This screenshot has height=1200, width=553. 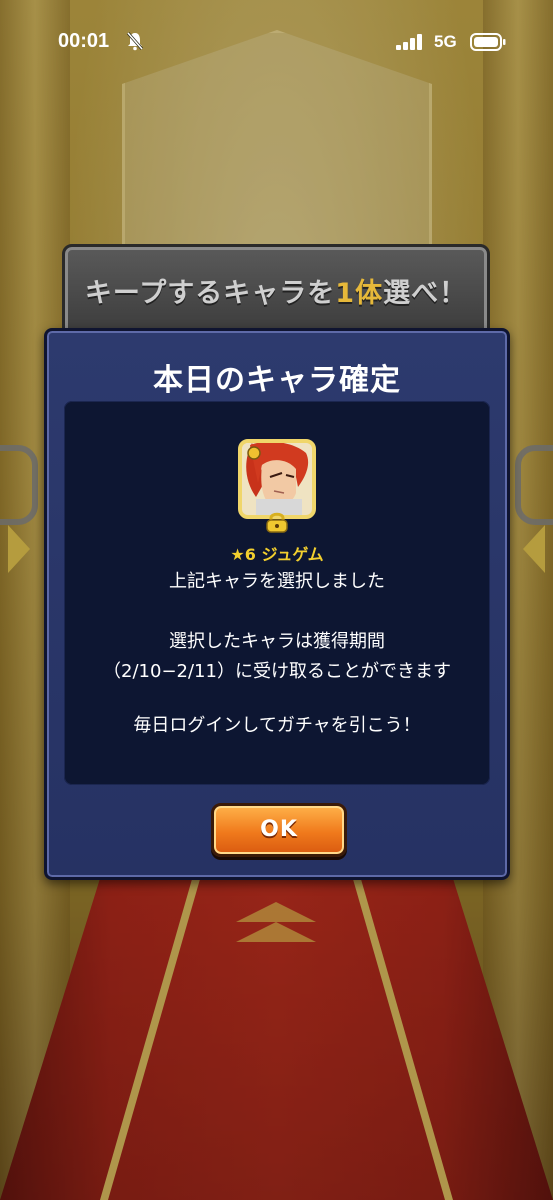 I want to click on ok-button: OK, so click(x=279, y=830).